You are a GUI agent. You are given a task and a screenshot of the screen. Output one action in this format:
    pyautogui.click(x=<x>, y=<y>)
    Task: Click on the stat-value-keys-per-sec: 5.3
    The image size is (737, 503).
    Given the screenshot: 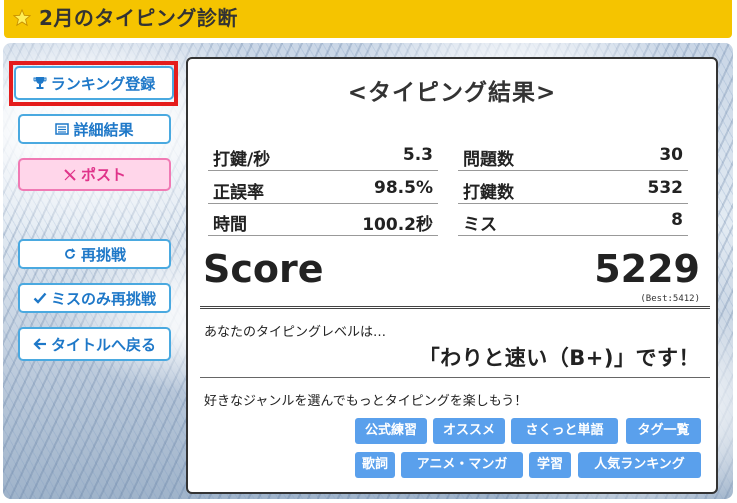 What is the action you would take?
    pyautogui.click(x=417, y=155)
    